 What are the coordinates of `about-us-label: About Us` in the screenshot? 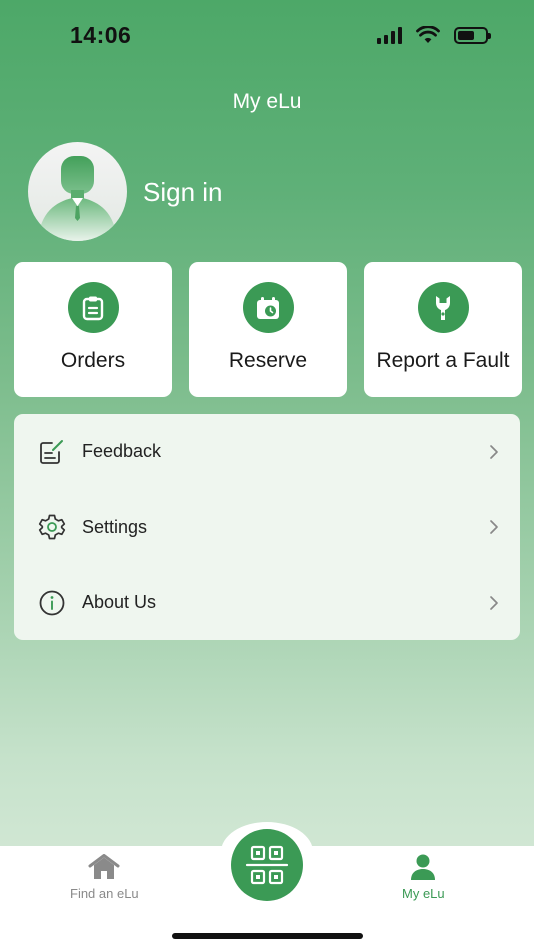 It's located at (119, 602).